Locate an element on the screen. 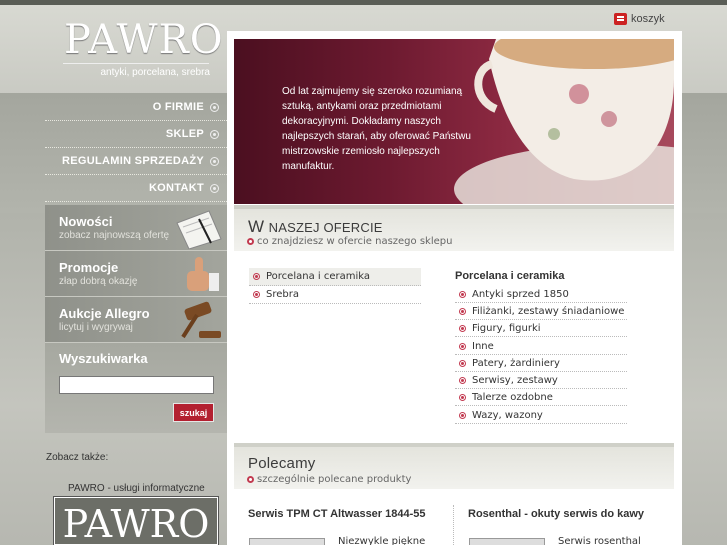 Image resolution: width=727 pixels, height=545 pixels. category-label: Srebra is located at coordinates (282, 294).